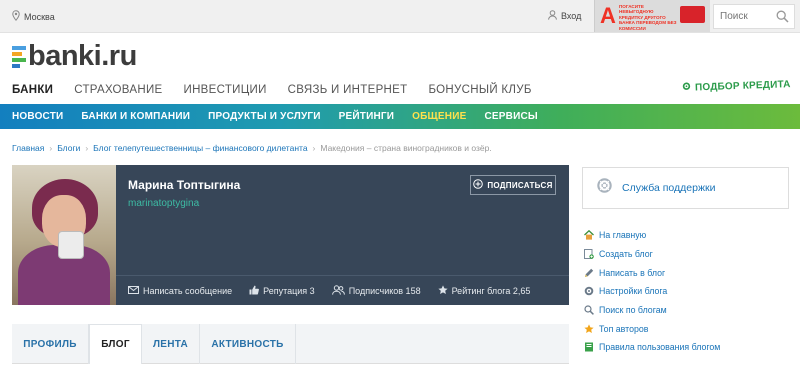 Image resolution: width=800 pixels, height=374 pixels. I want to click on sidebar-link-write: Написать в блог, so click(652, 272).